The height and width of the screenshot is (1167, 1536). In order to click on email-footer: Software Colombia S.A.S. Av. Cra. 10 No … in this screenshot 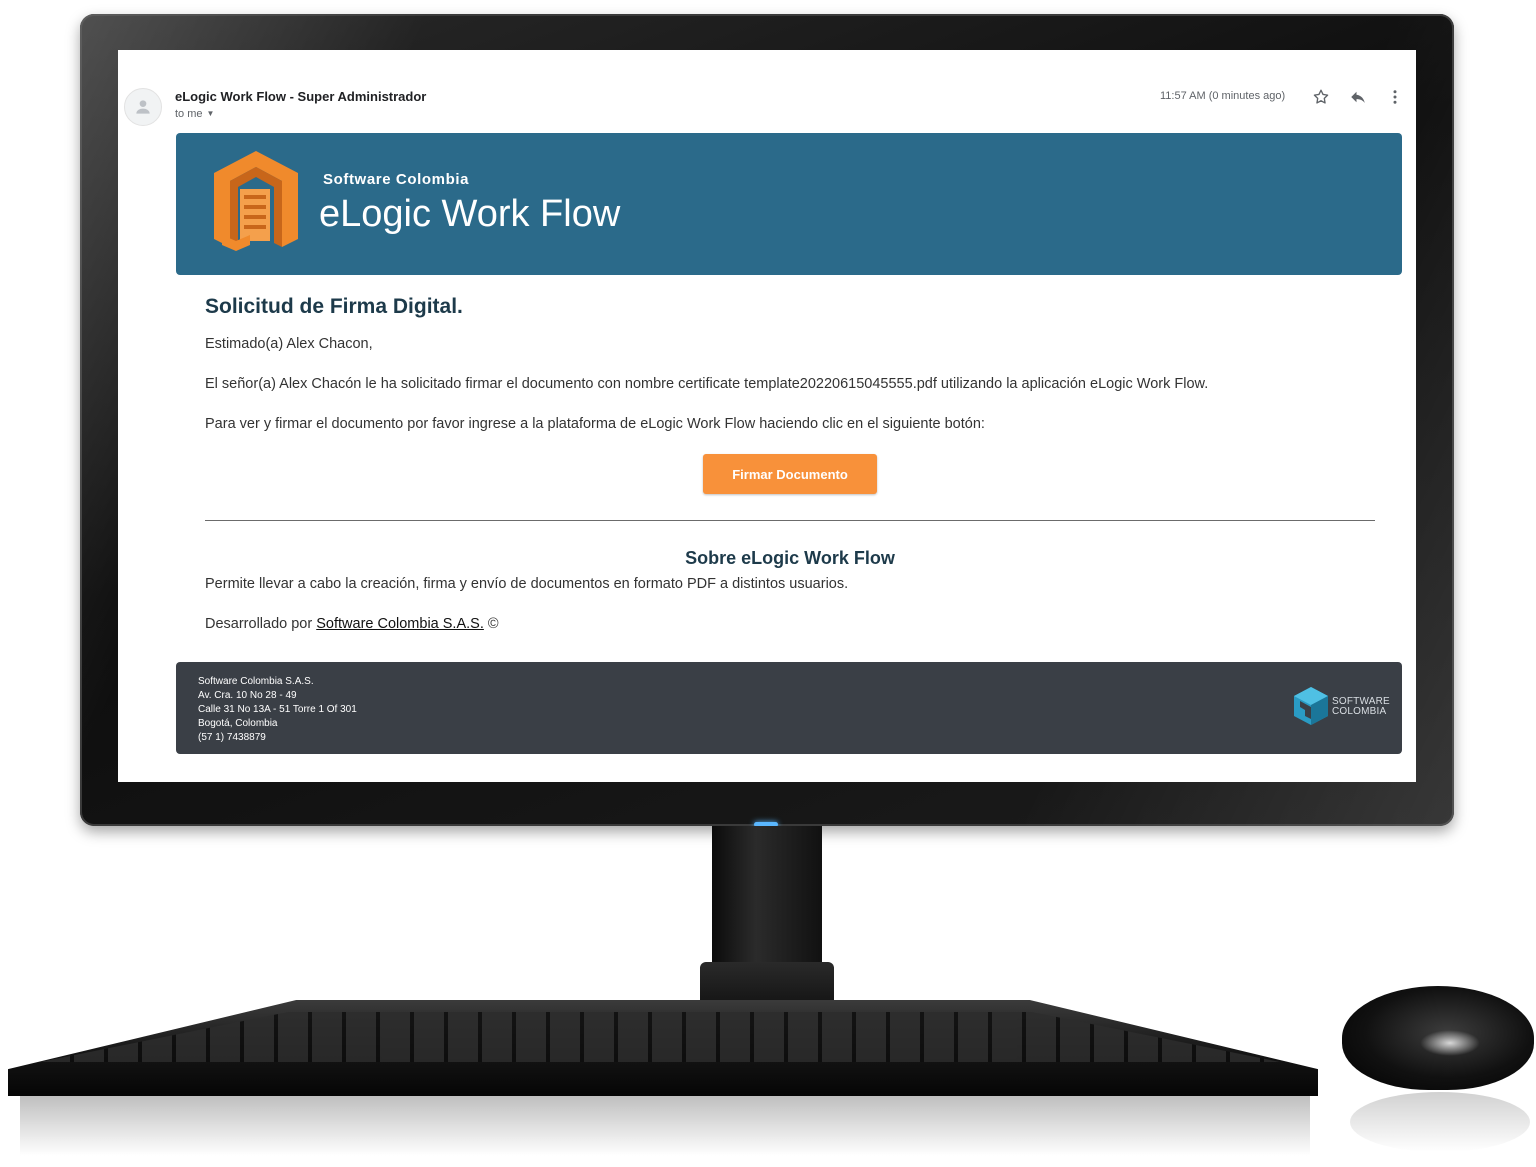, I will do `click(789, 708)`.